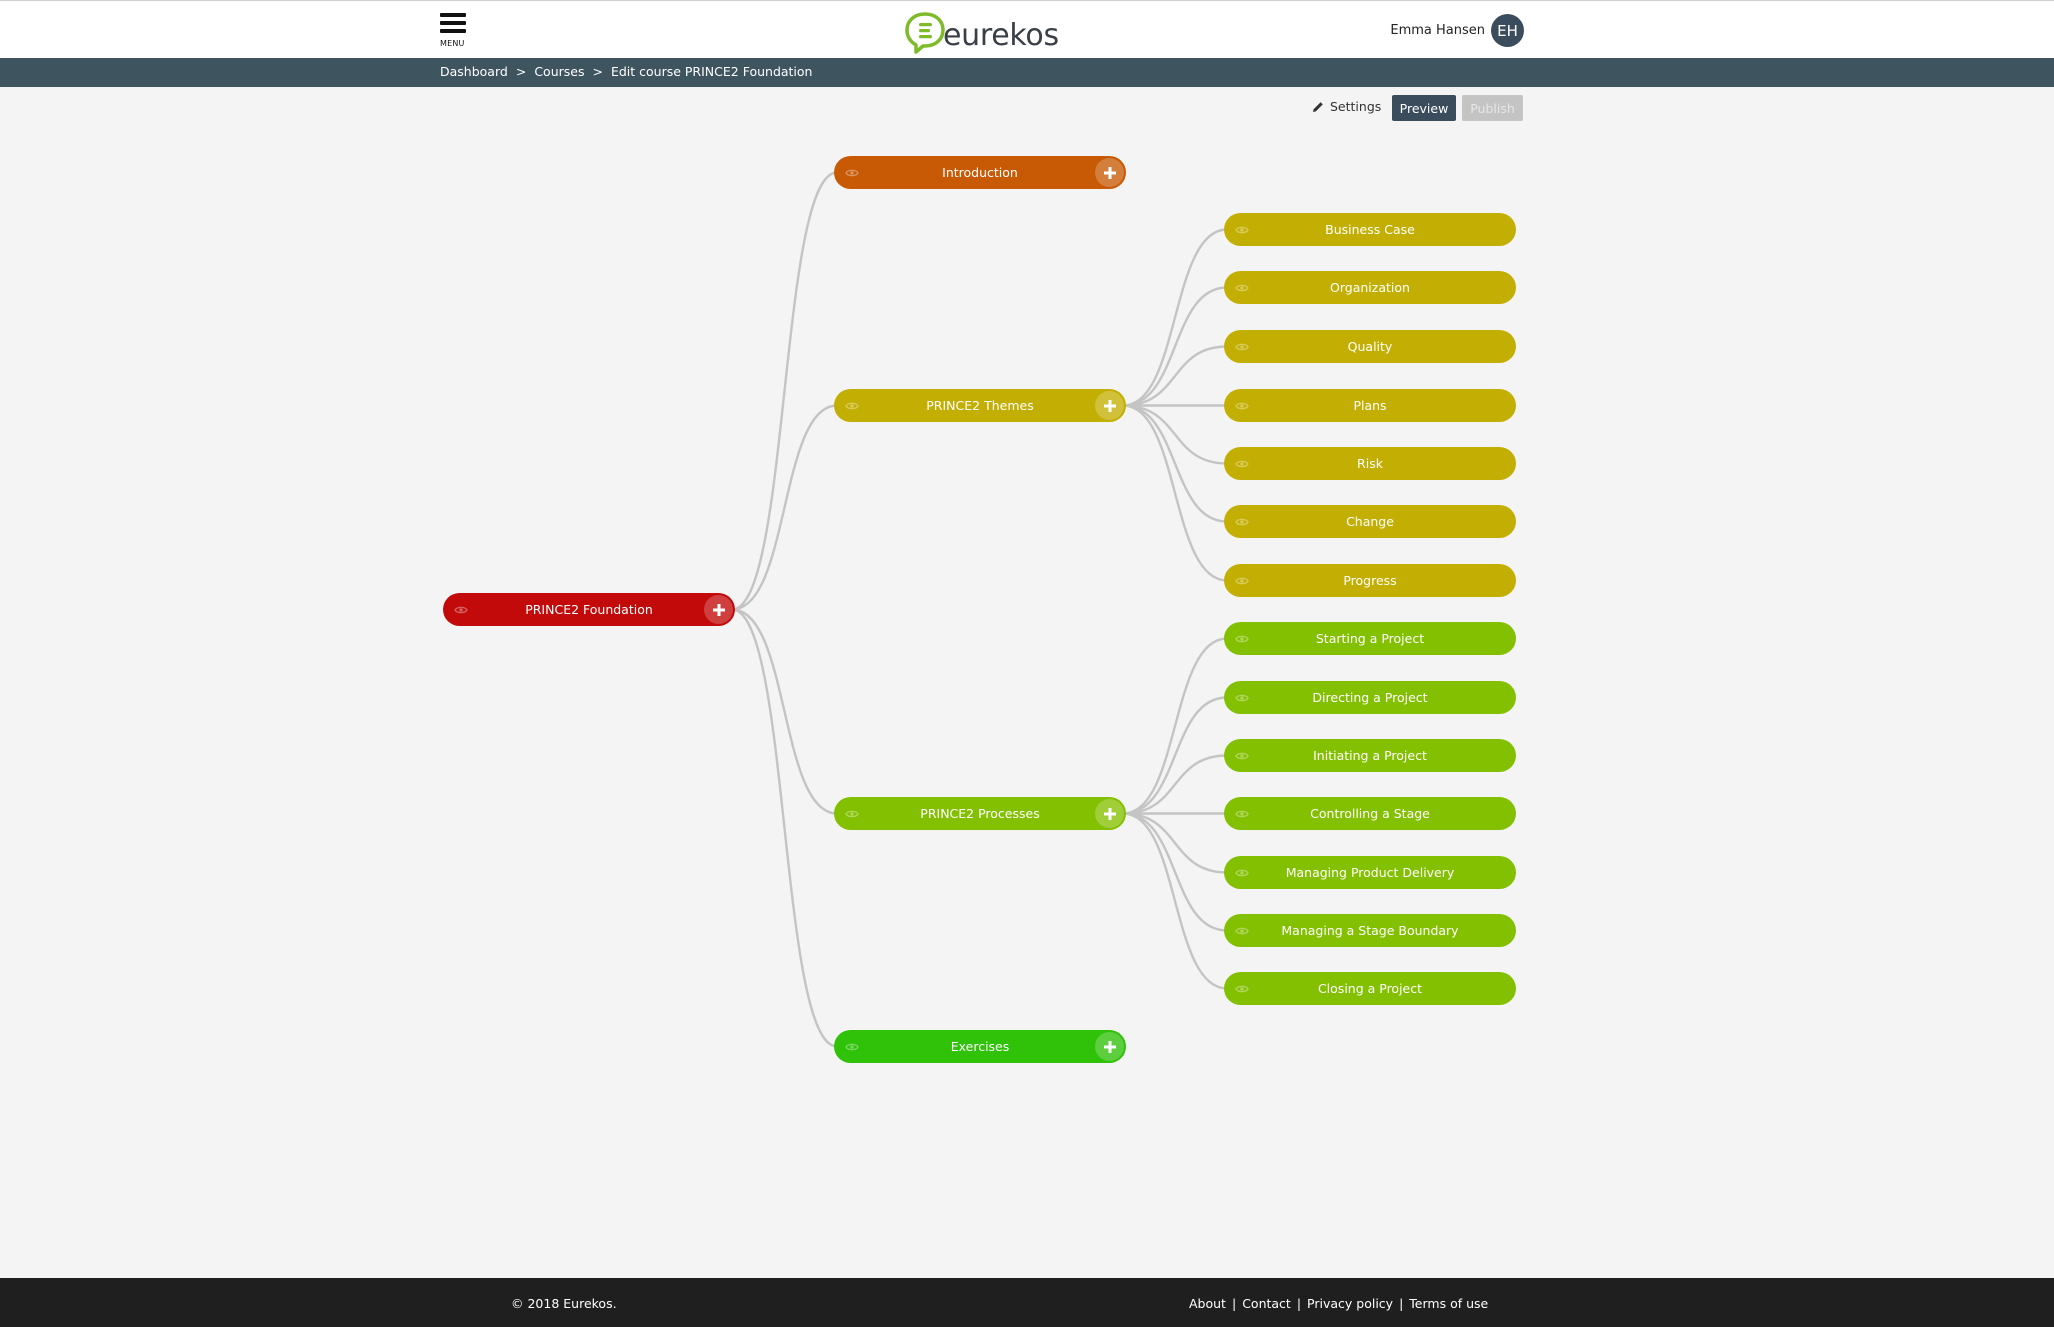 Image resolution: width=2054 pixels, height=1327 pixels. I want to click on mindmap-node-progress: Progress, so click(1370, 580).